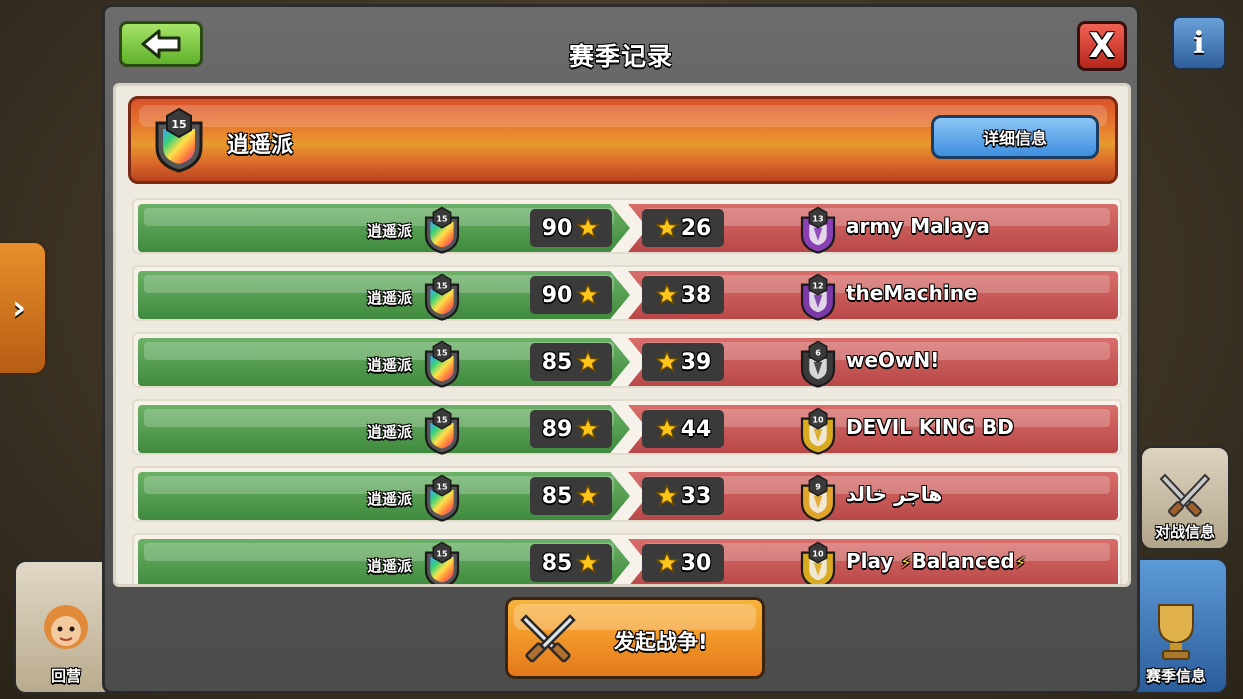 The width and height of the screenshot is (1243, 699). What do you see at coordinates (66, 627) in the screenshot?
I see `villager-avatar-icon` at bounding box center [66, 627].